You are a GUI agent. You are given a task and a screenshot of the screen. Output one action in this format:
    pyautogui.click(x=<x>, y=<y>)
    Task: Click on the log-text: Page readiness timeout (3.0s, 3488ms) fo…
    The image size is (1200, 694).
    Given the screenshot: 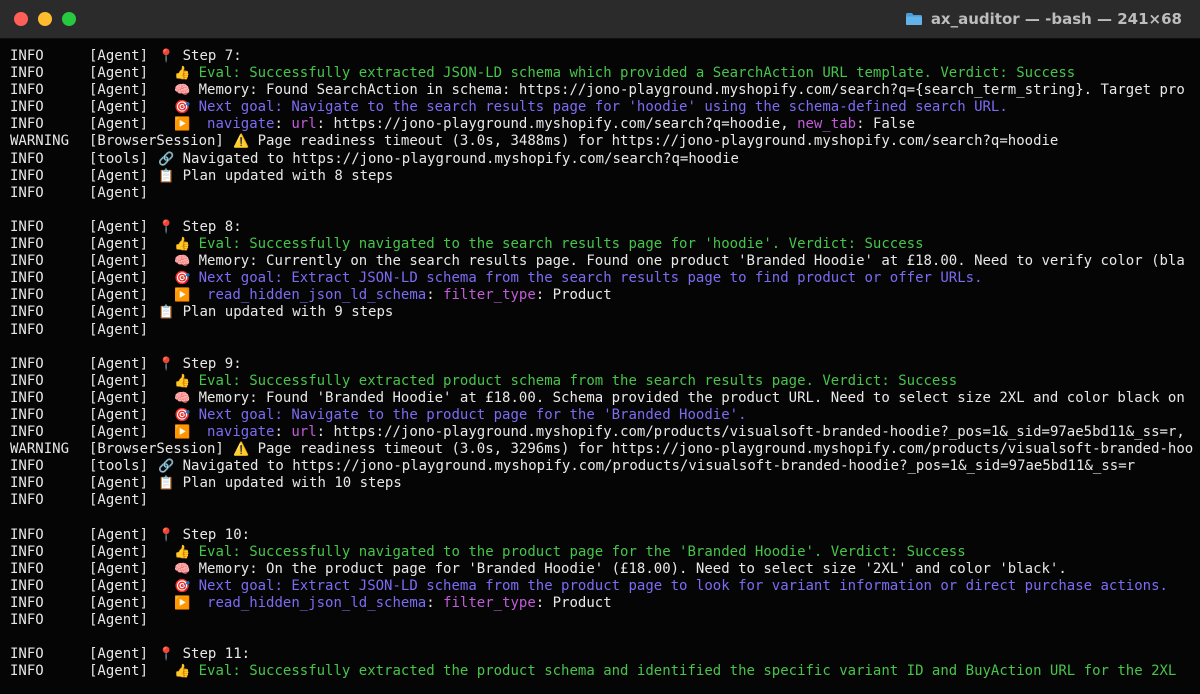 What is the action you would take?
    pyautogui.click(x=658, y=141)
    